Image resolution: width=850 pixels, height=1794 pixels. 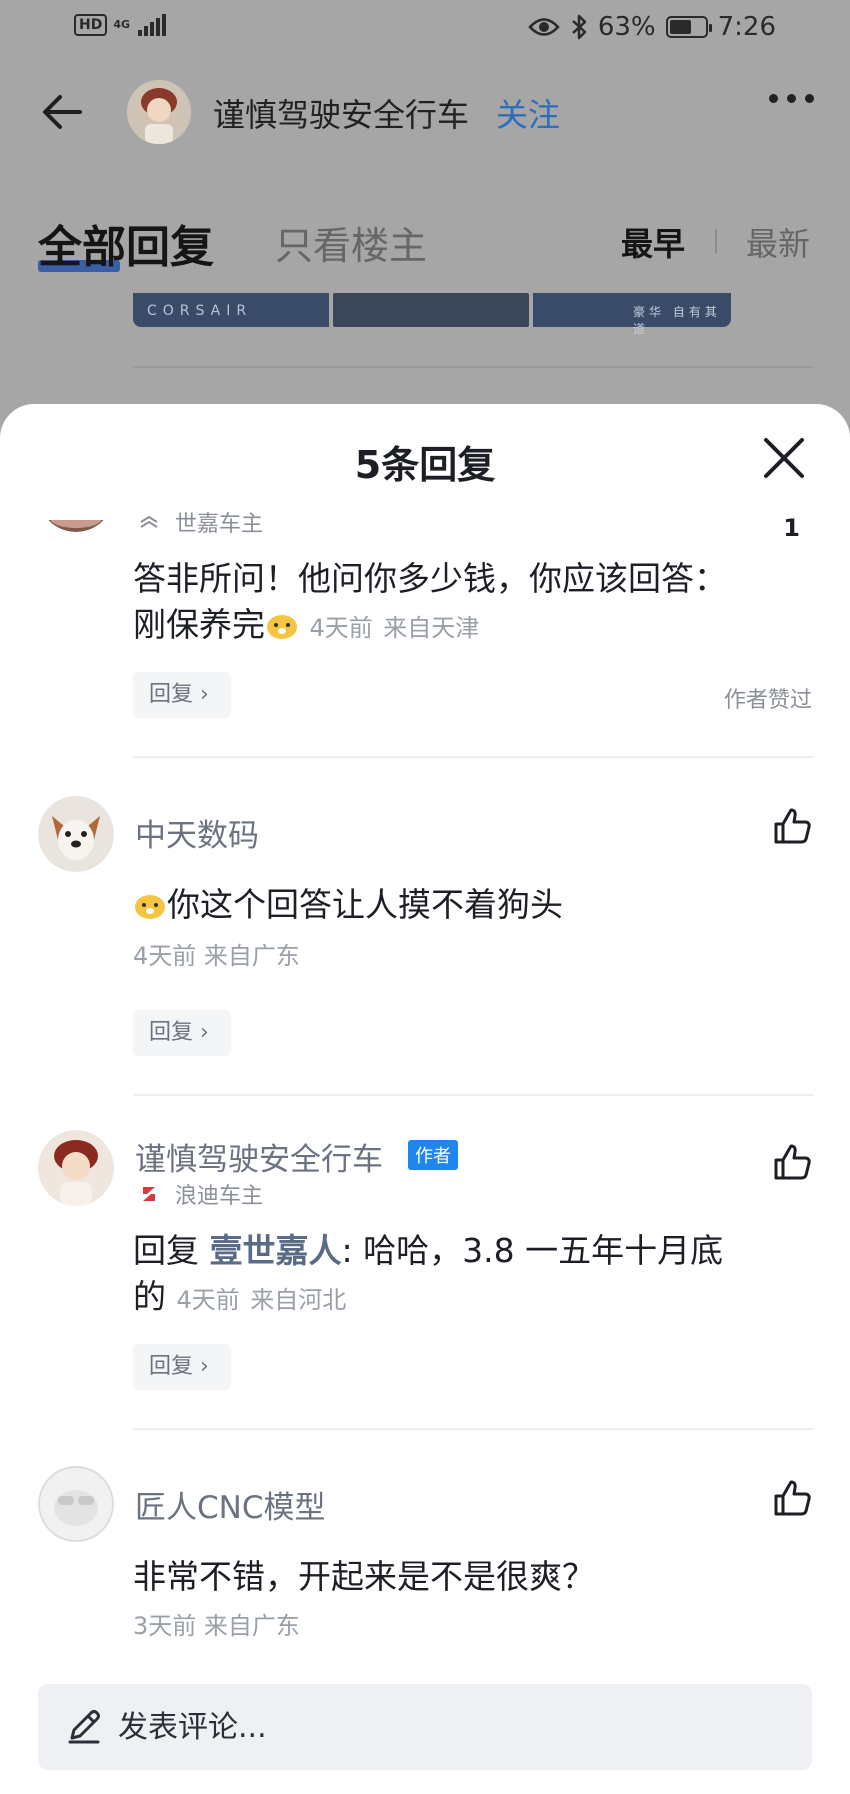 I want to click on reply-content: 答非所问！他问你多少钱，你应该回答：刚保养完 4天前 来自天津, so click(x=433, y=603).